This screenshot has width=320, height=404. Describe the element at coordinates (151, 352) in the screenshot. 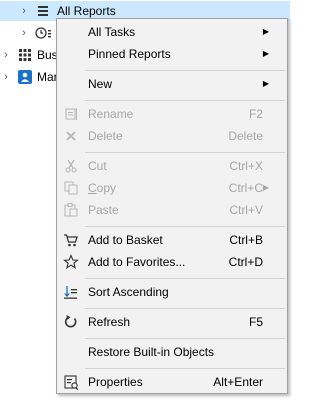

I see `menu-item-label: Restore Built-in Objects` at that location.